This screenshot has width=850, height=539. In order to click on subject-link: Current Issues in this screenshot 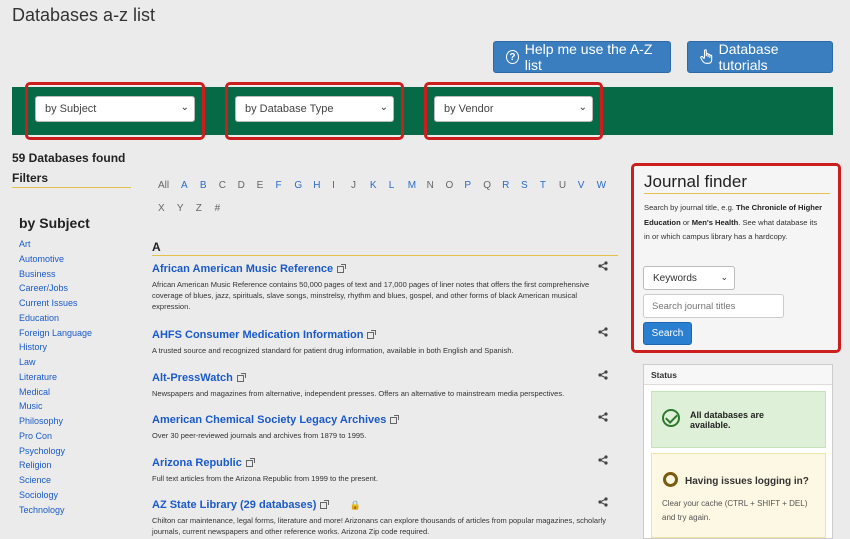, I will do `click(55, 303)`.